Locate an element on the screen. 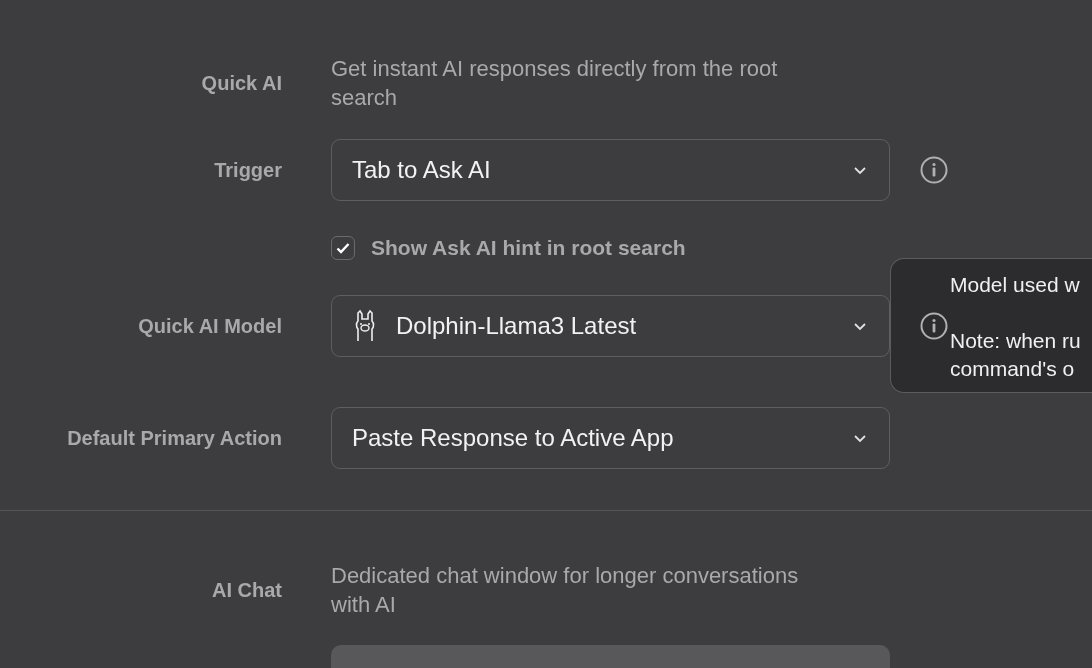 The image size is (1092, 668). checkbox-label: Show Ask AI hint in root search is located at coordinates (528, 248).